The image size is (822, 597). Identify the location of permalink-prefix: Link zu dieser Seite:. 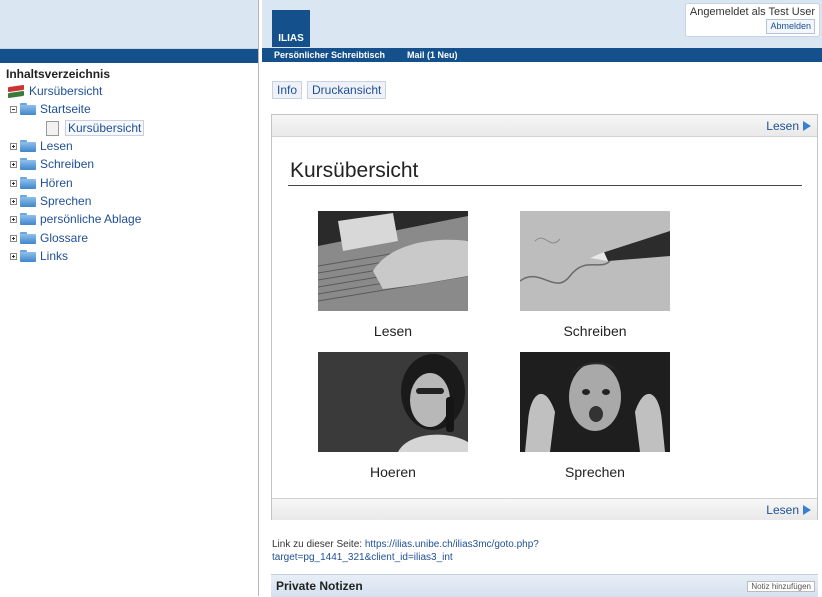
(318, 544).